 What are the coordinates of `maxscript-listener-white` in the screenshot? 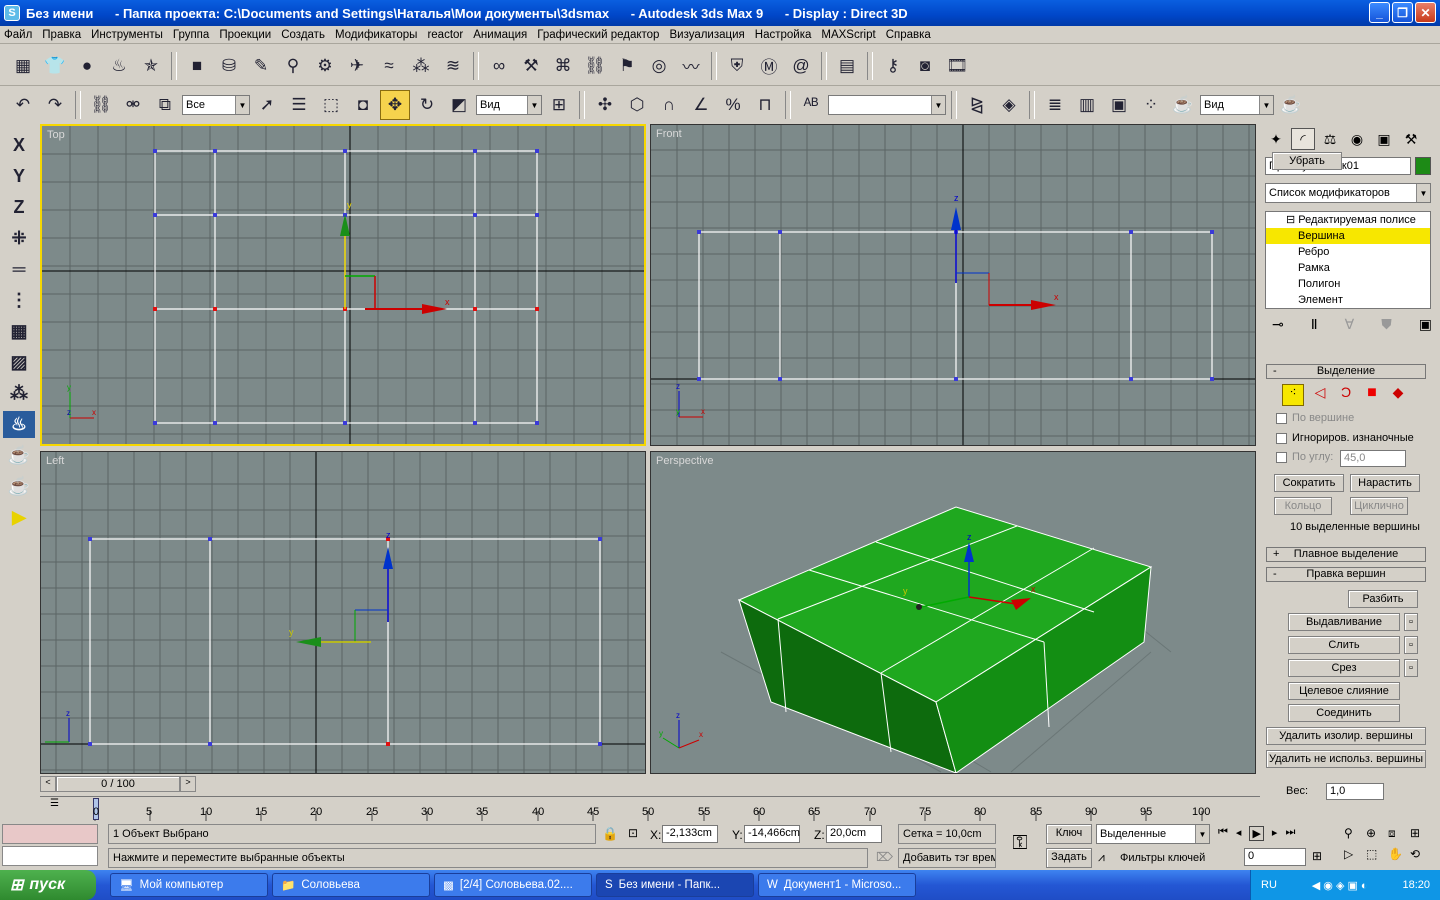 It's located at (50, 856).